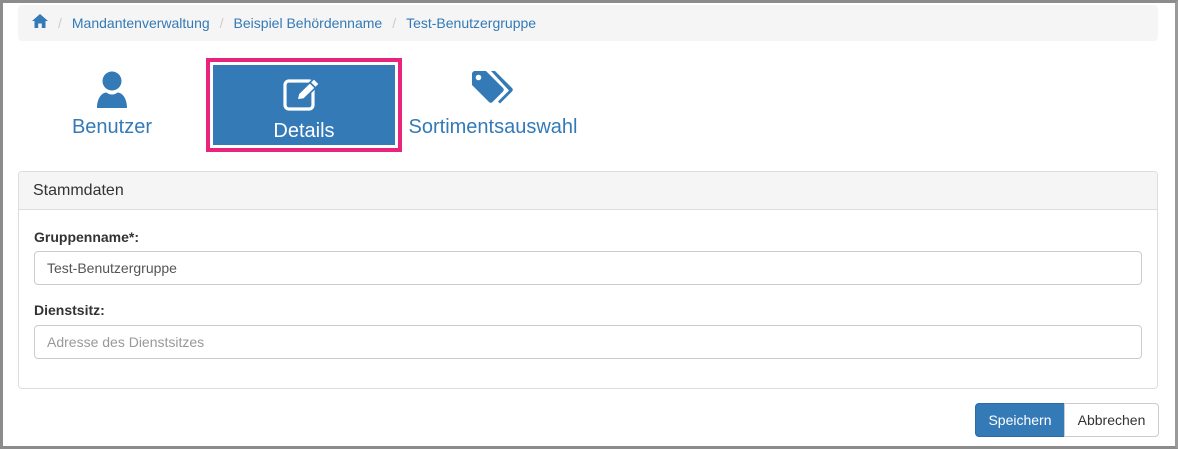  I want to click on home-link, so click(40, 22).